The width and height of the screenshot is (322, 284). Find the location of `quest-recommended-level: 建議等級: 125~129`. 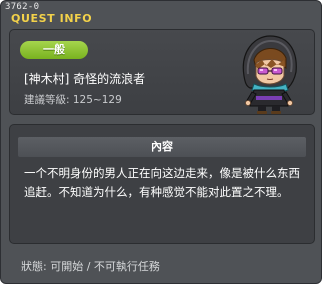

quest-recommended-level: 建議等級: 125~129 is located at coordinates (73, 100).